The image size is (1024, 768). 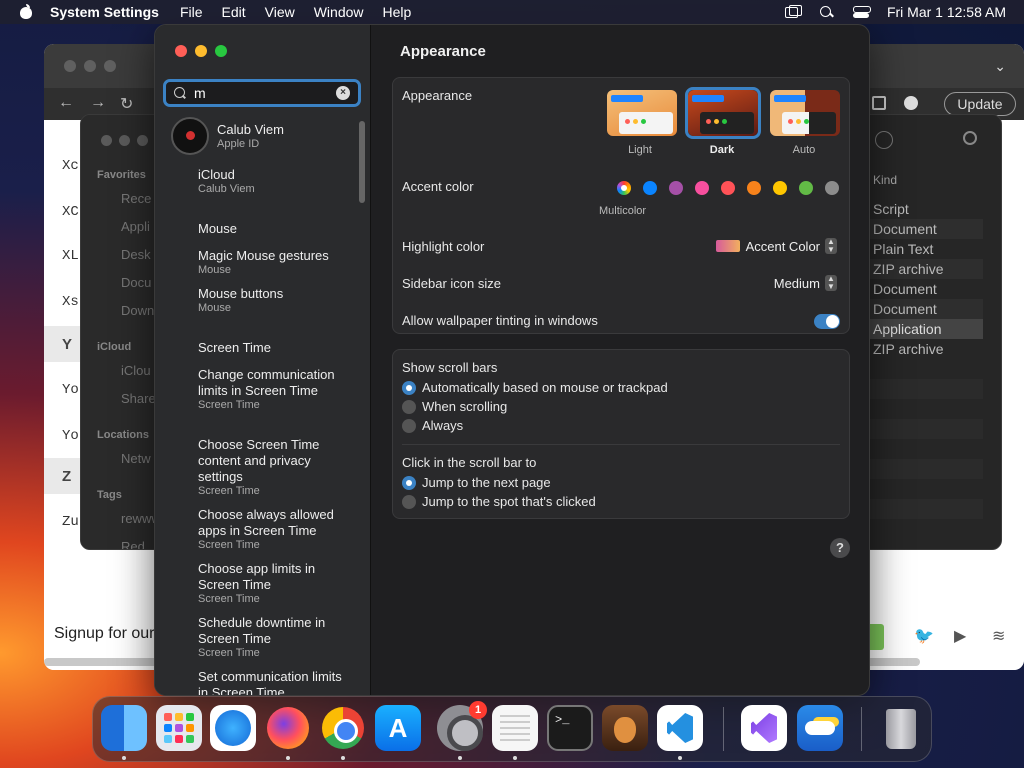 What do you see at coordinates (343, 728) in the screenshot?
I see `chrome-icon` at bounding box center [343, 728].